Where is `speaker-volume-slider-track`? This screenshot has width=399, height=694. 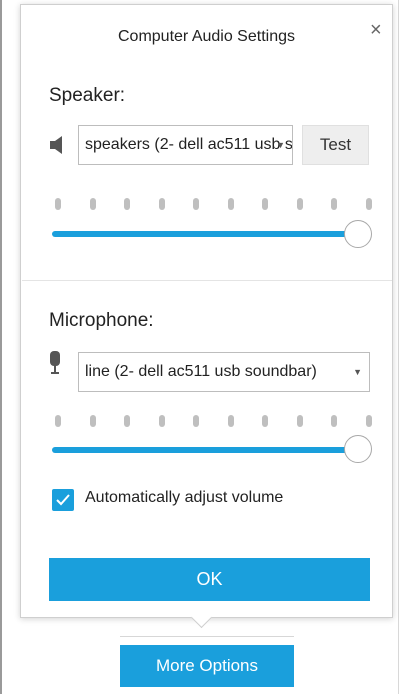 speaker-volume-slider-track is located at coordinates (205, 234).